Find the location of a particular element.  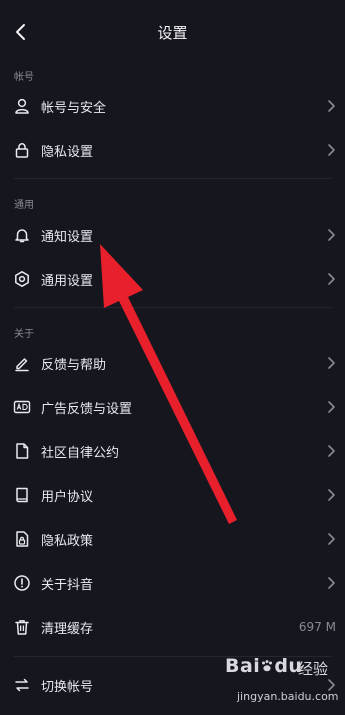

settings-item-community-guidelines: 社区自律公约 is located at coordinates (172, 451).